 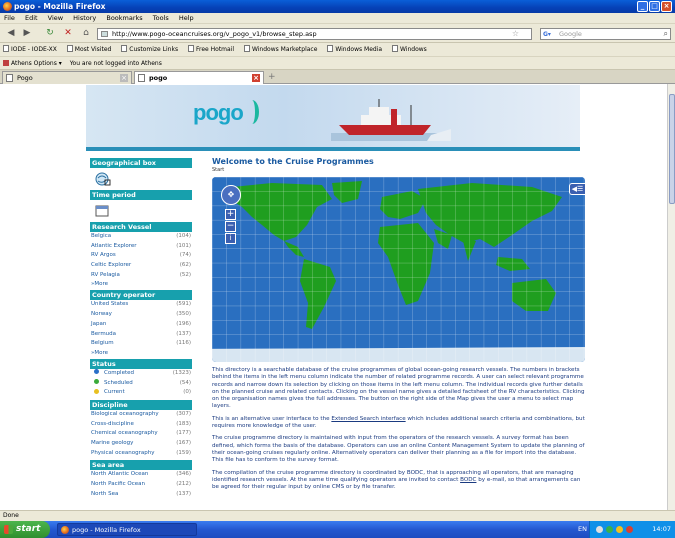 I want to click on bodc-link: BODC, so click(x=468, y=480).